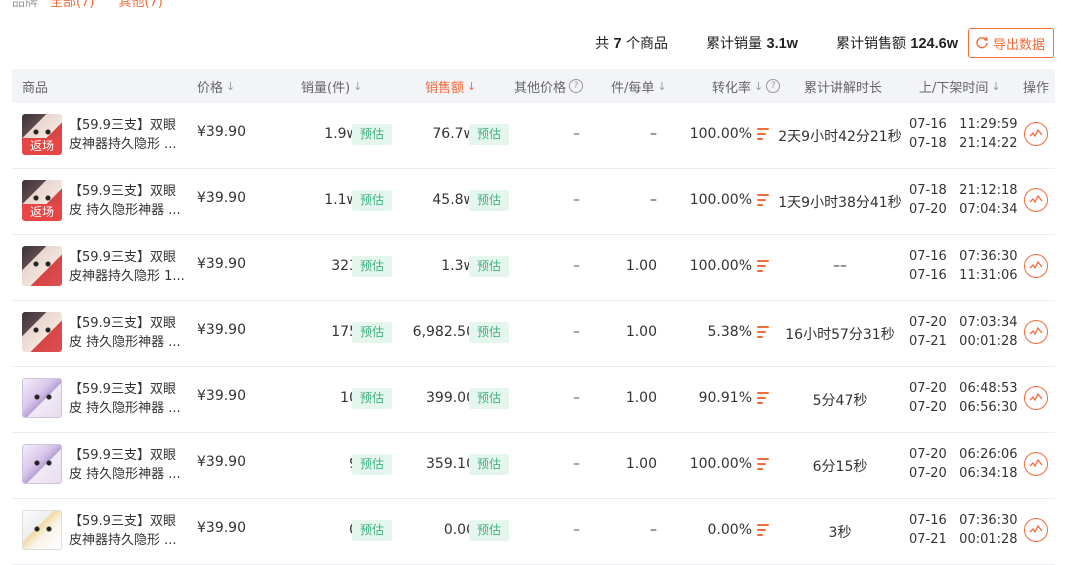  I want to click on shelf-times: 07-20 06:26:06 07-20 06:34:18, so click(963, 464).